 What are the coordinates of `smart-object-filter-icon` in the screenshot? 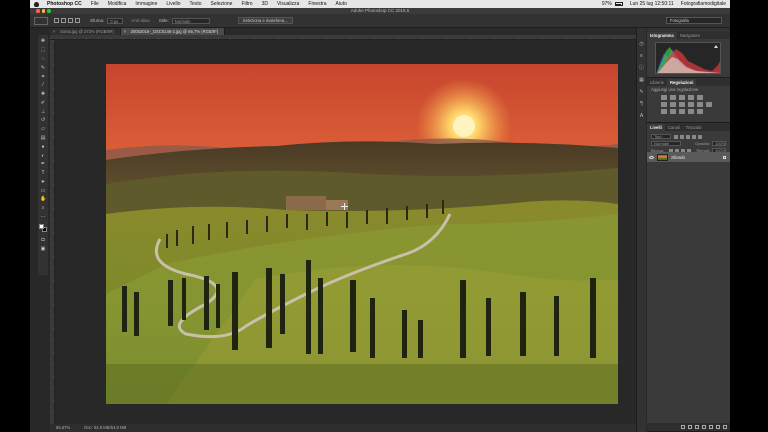 It's located at (700, 136).